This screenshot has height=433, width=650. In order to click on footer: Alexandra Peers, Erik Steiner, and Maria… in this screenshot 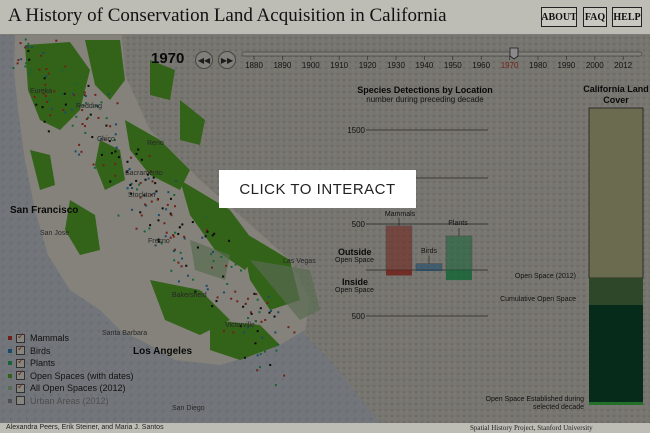, I will do `click(325, 428)`.